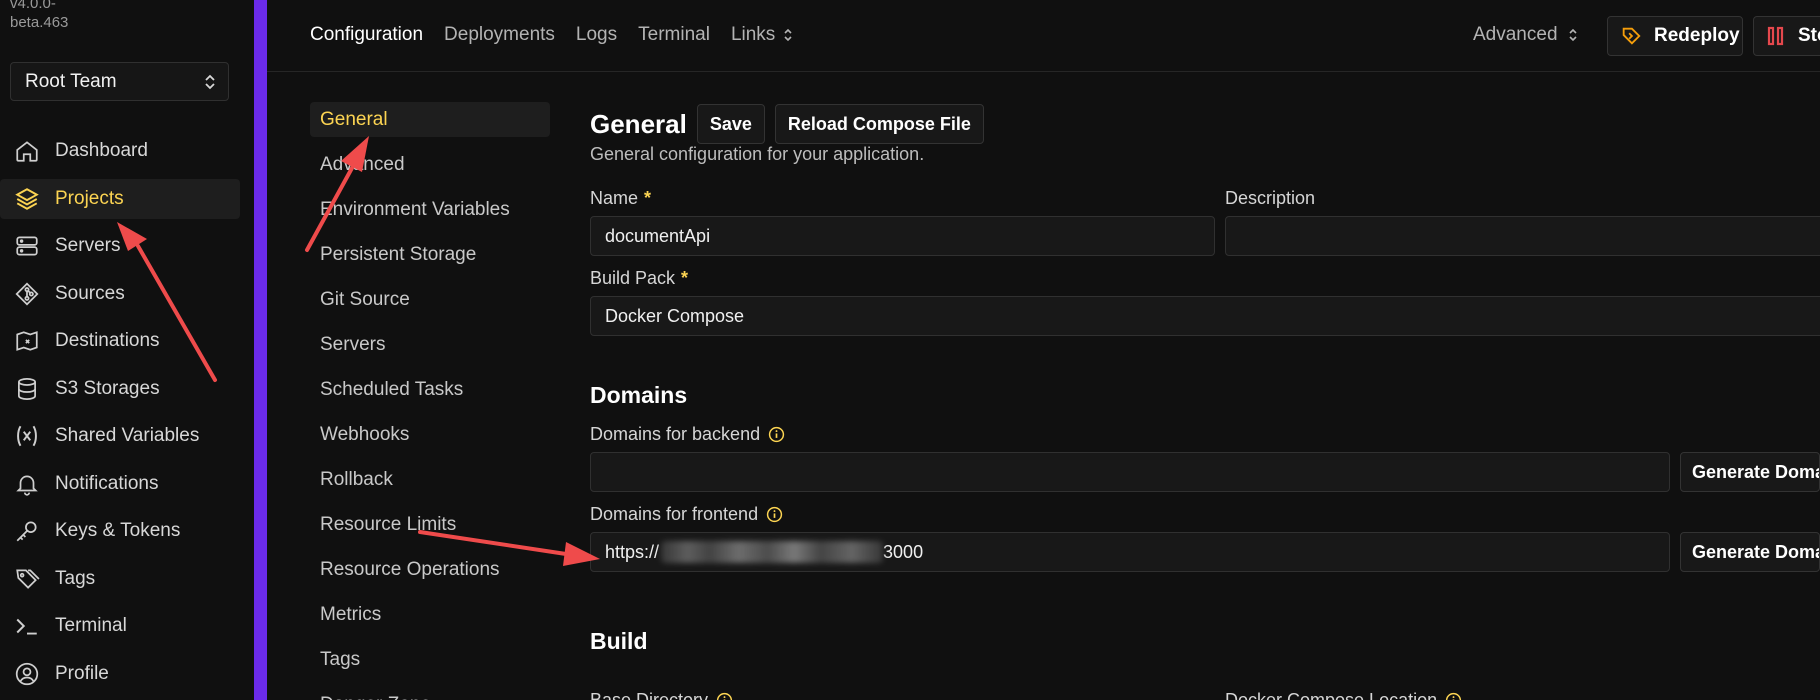  I want to click on tab-logs: Logs, so click(596, 35).